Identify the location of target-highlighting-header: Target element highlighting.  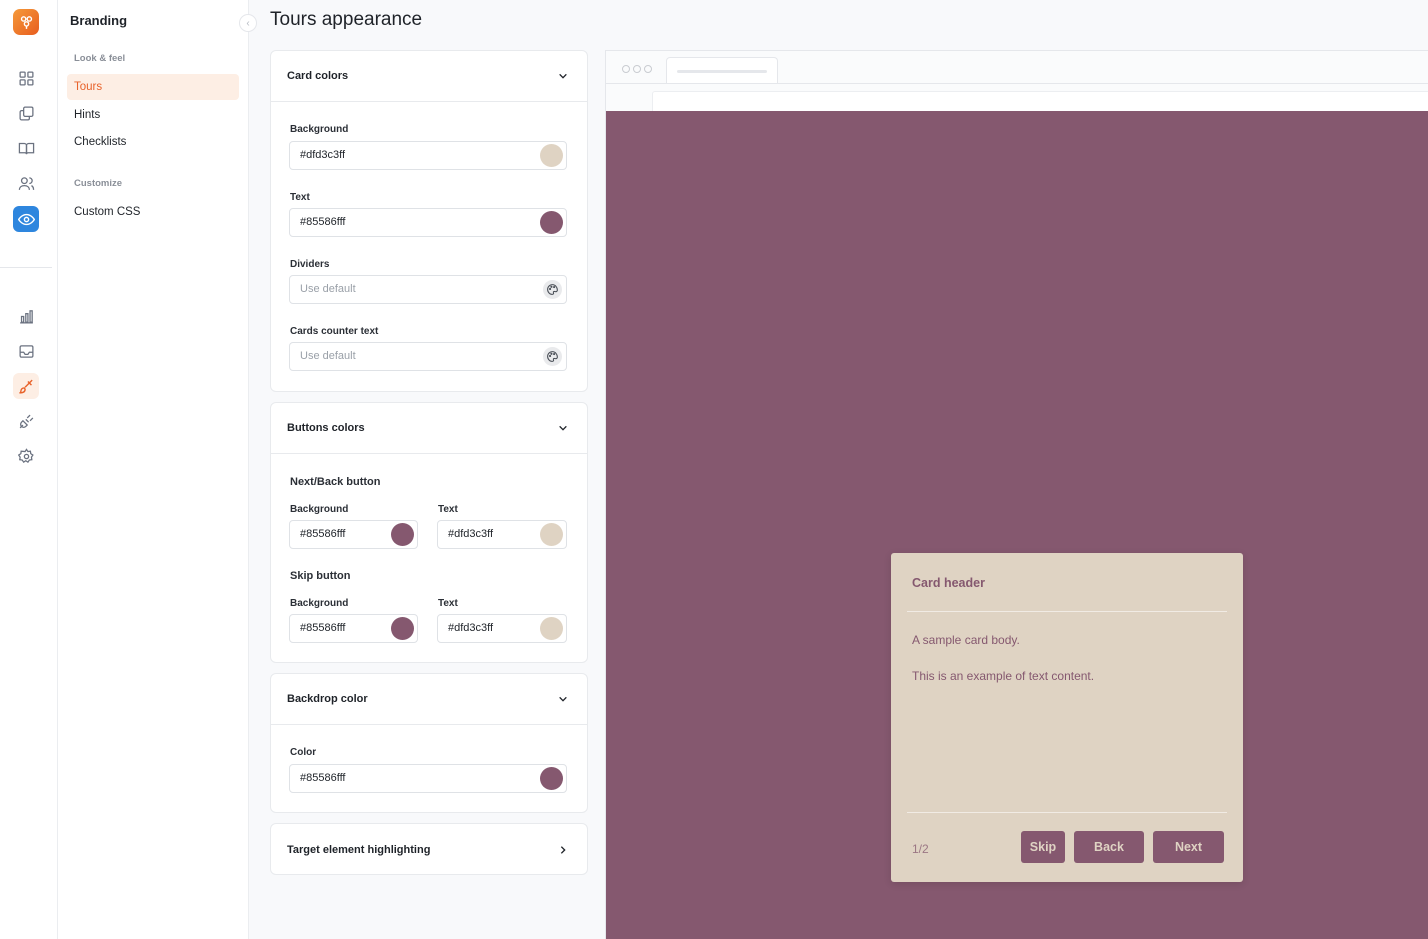
(429, 849).